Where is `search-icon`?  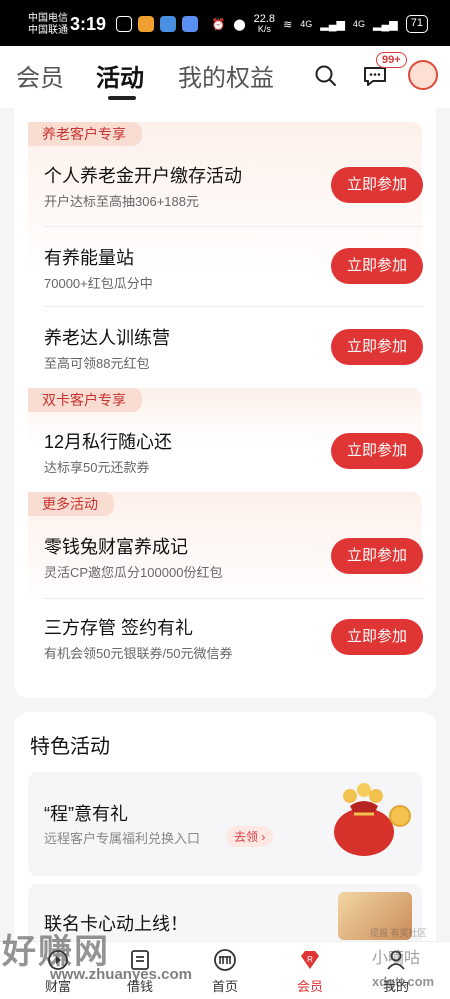 search-icon is located at coordinates (326, 76).